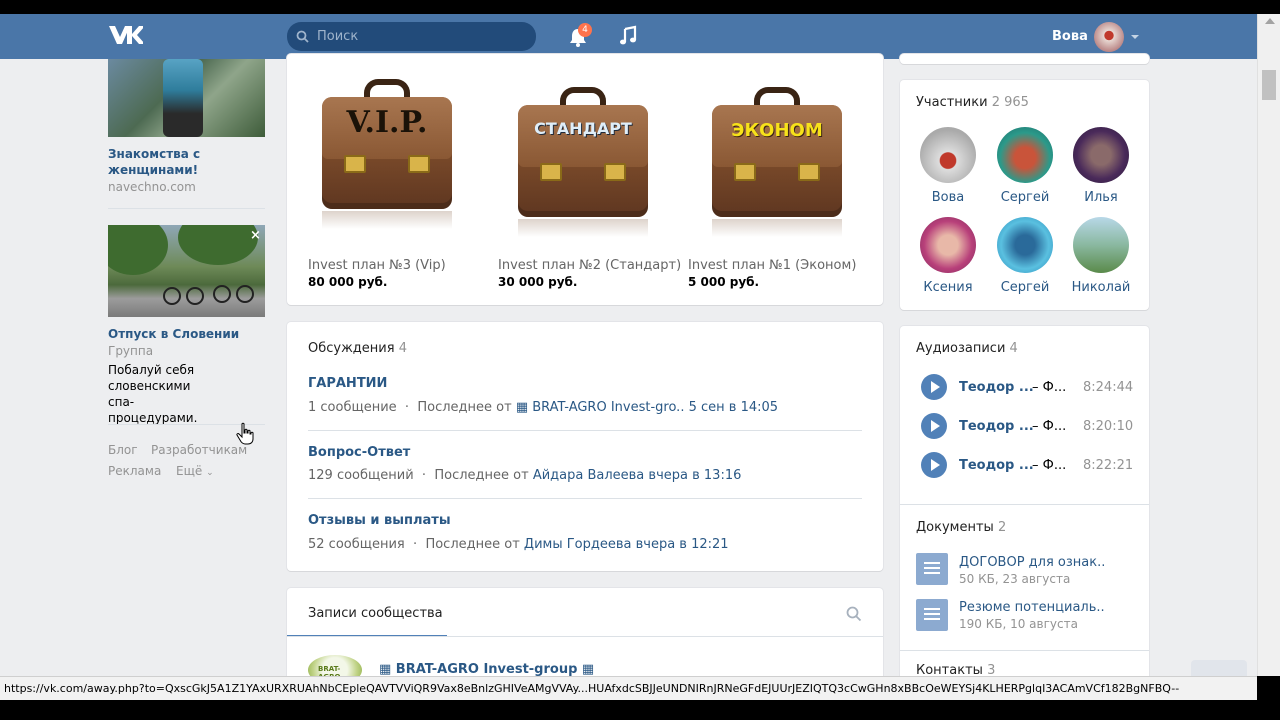 This screenshot has height=720, width=1280. Describe the element at coordinates (585, 30) in the screenshot. I see `notification-badge: 4` at that location.